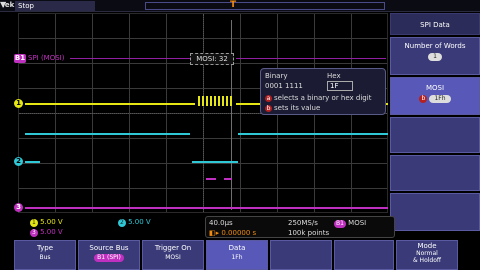  Describe the element at coordinates (427, 246) in the screenshot. I see `mode-label: Mode` at that location.